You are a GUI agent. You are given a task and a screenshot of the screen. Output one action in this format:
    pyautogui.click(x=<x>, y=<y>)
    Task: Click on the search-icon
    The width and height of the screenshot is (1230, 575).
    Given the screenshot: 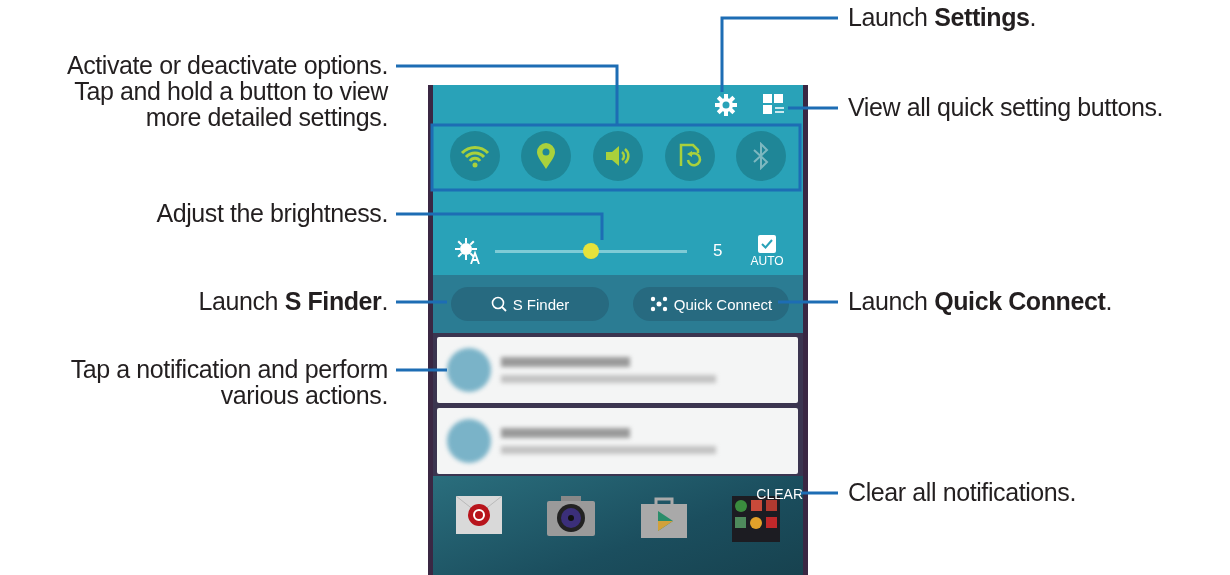 What is the action you would take?
    pyautogui.click(x=498, y=304)
    